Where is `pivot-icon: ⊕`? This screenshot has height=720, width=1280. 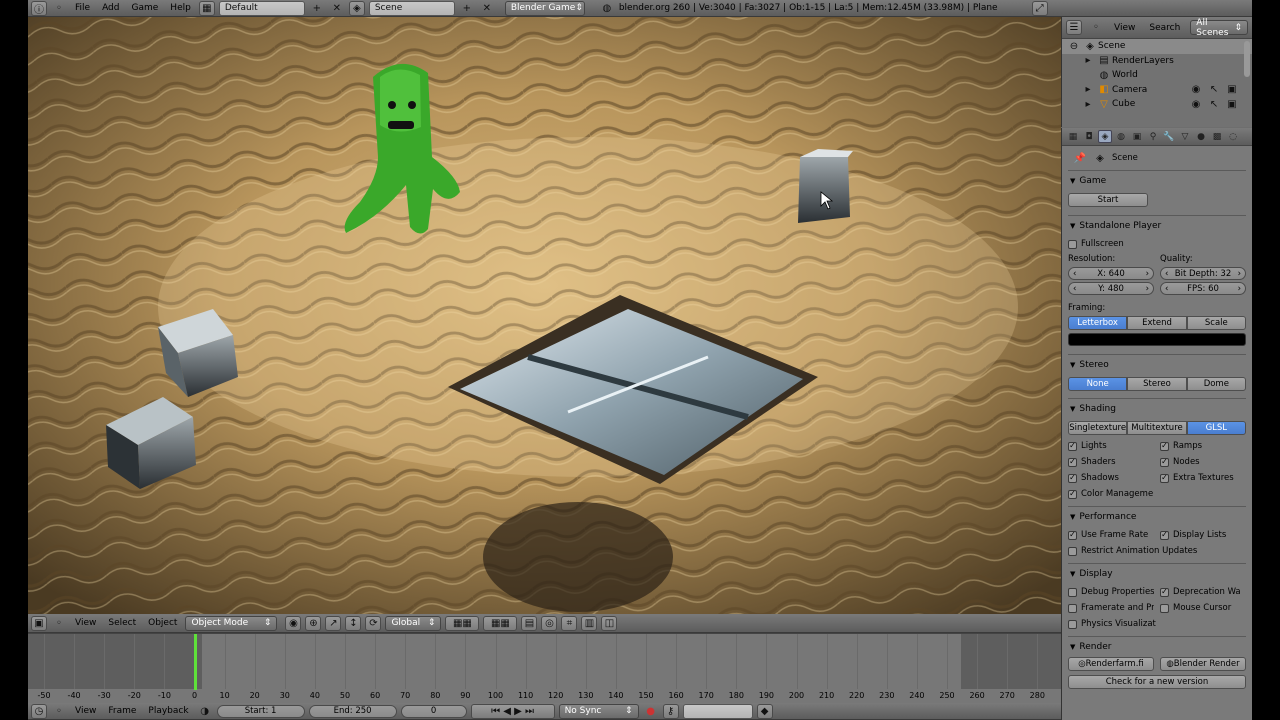 pivot-icon: ⊕ is located at coordinates (313, 623).